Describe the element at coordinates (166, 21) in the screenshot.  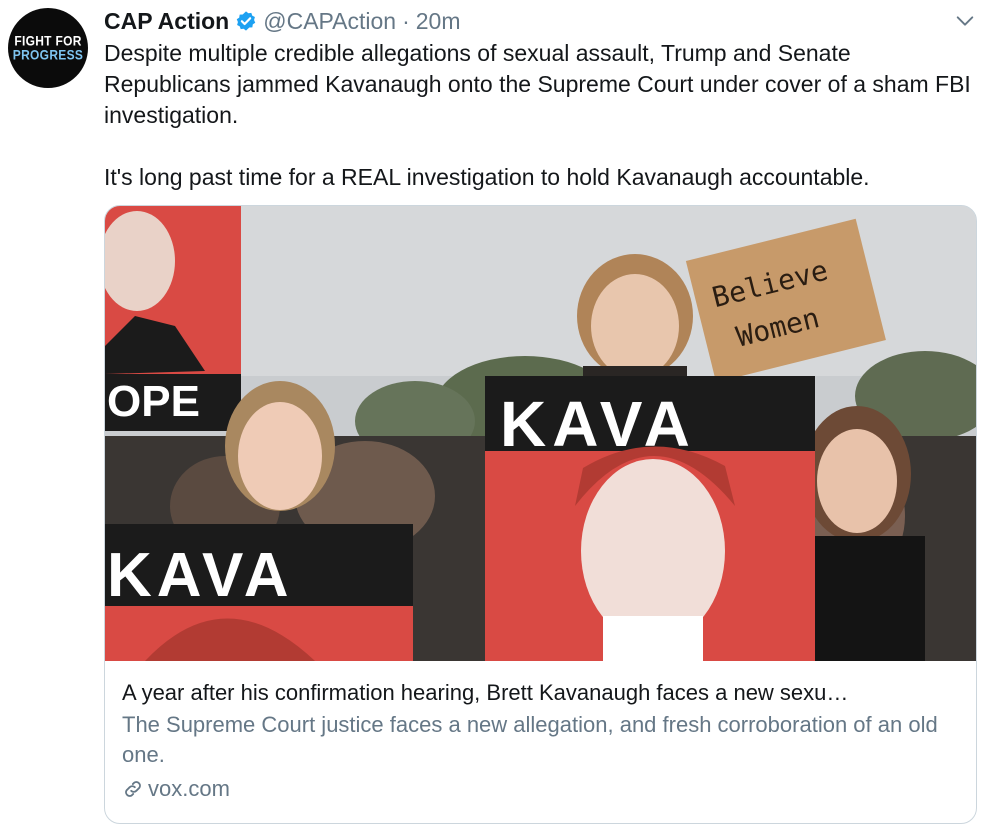
I see `author-name: CAP Action` at that location.